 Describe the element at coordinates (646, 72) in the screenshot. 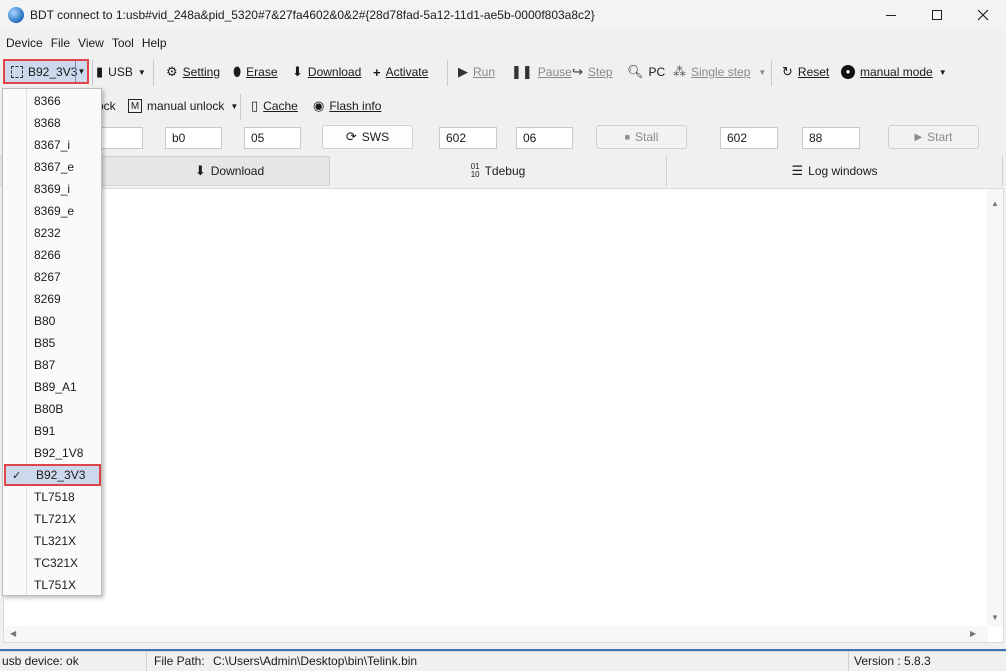

I see `pc-button: 🔍︎ PC` at that location.